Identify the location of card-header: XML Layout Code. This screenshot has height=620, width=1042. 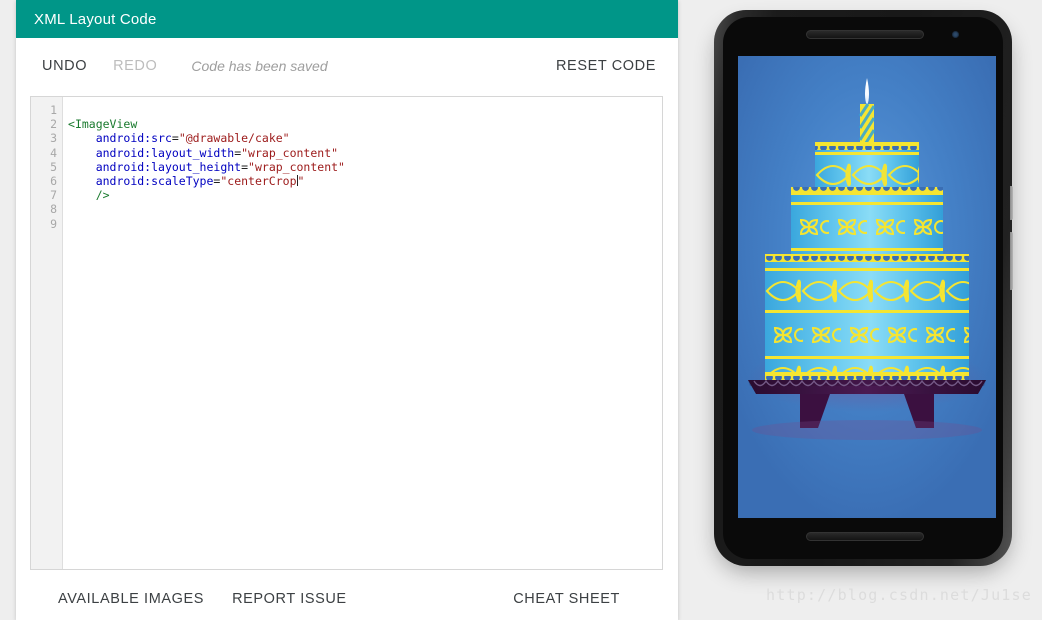
(347, 19).